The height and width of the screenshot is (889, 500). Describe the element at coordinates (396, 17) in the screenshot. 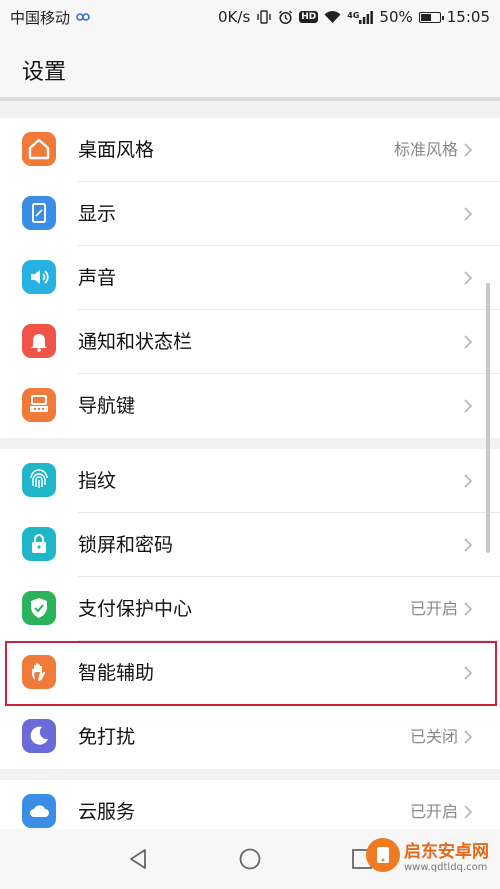

I see `battery-percent: 50%` at that location.